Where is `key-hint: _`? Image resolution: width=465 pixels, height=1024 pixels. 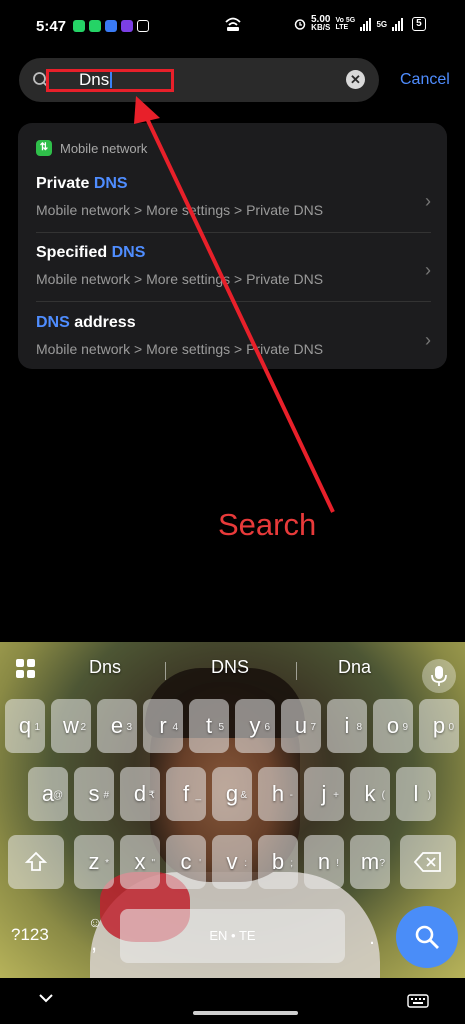 key-hint: _ is located at coordinates (198, 795).